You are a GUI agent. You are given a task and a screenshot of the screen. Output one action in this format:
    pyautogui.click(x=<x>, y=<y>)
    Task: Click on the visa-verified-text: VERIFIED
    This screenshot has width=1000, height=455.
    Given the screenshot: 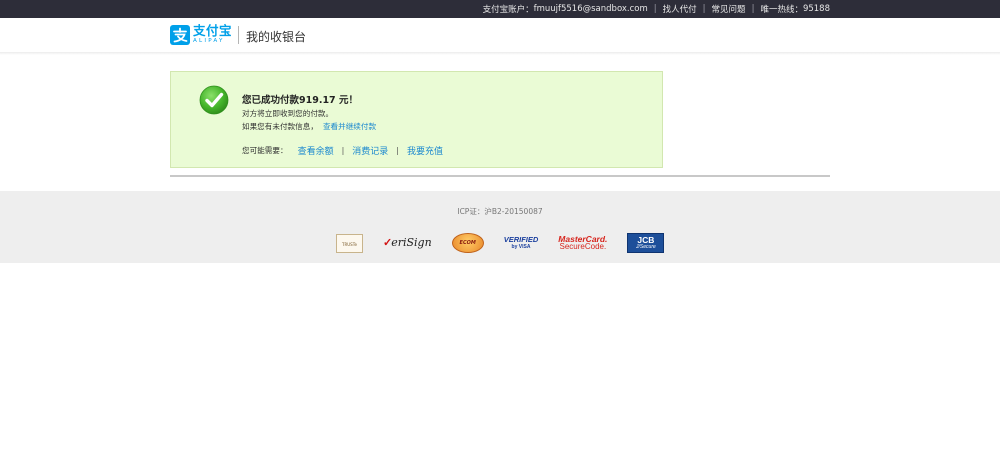 What is the action you would take?
    pyautogui.click(x=521, y=240)
    